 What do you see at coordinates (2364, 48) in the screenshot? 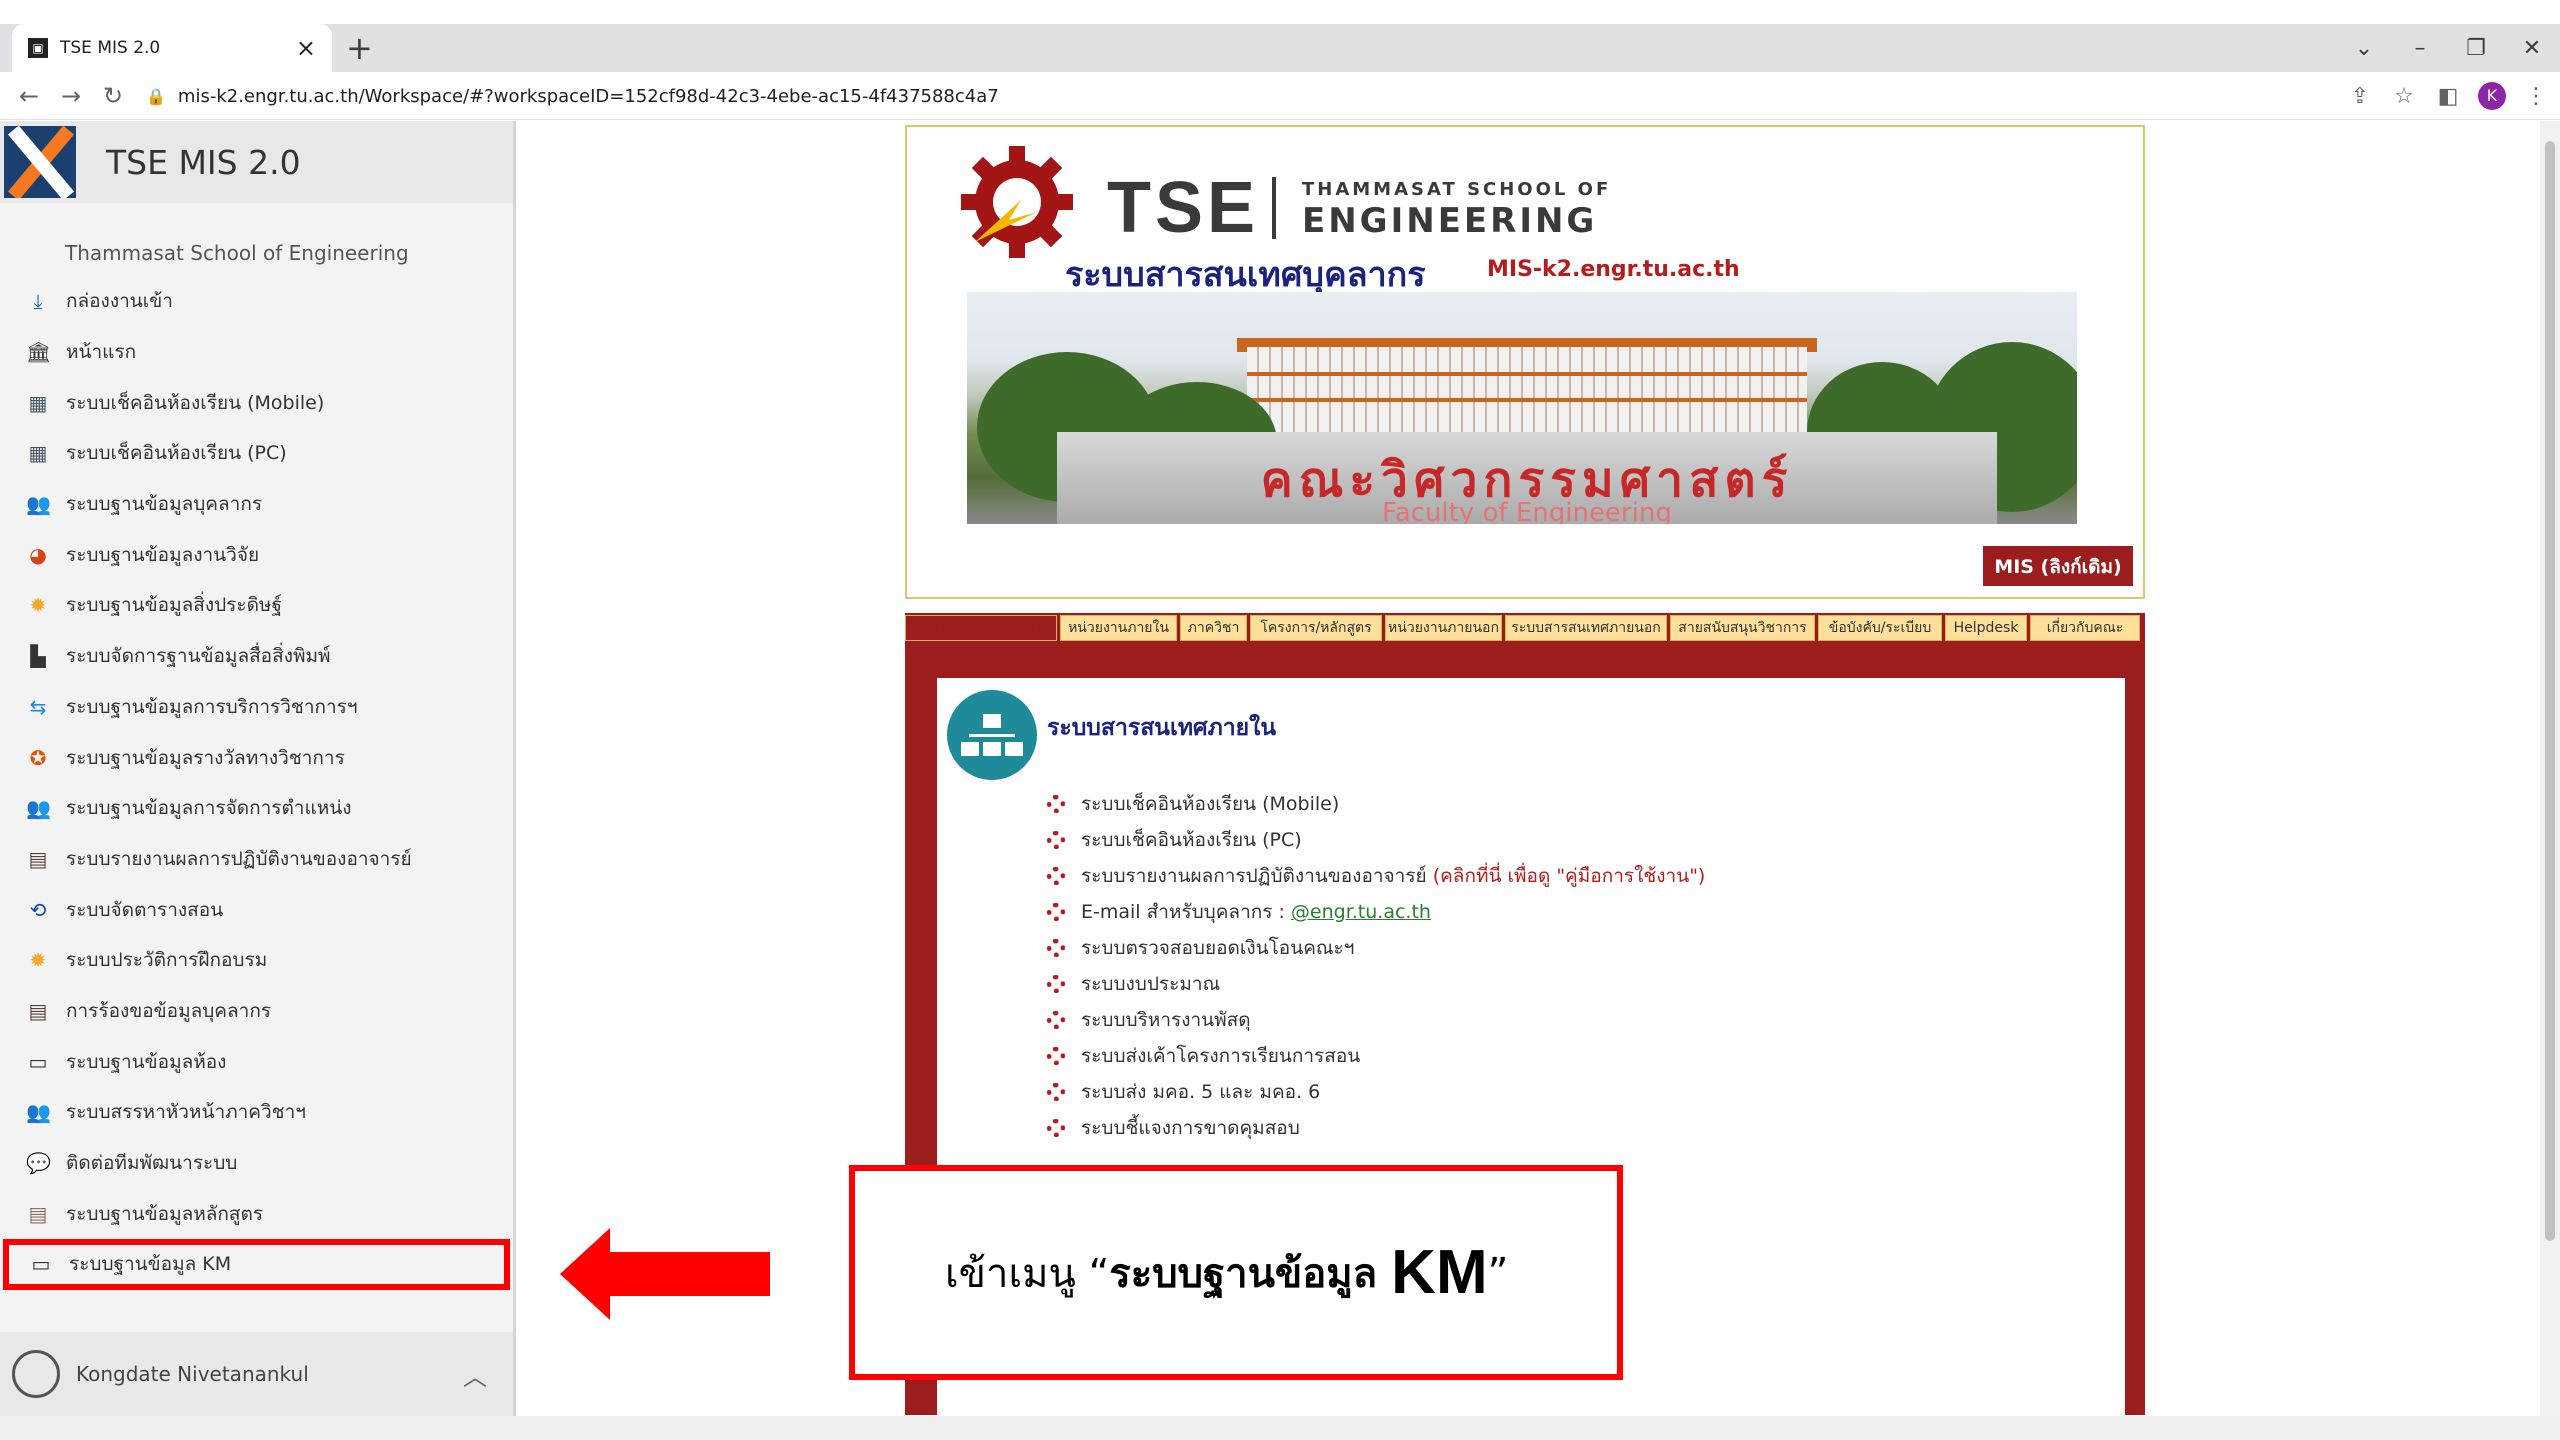
I see `tab-search-icon: ⌄` at bounding box center [2364, 48].